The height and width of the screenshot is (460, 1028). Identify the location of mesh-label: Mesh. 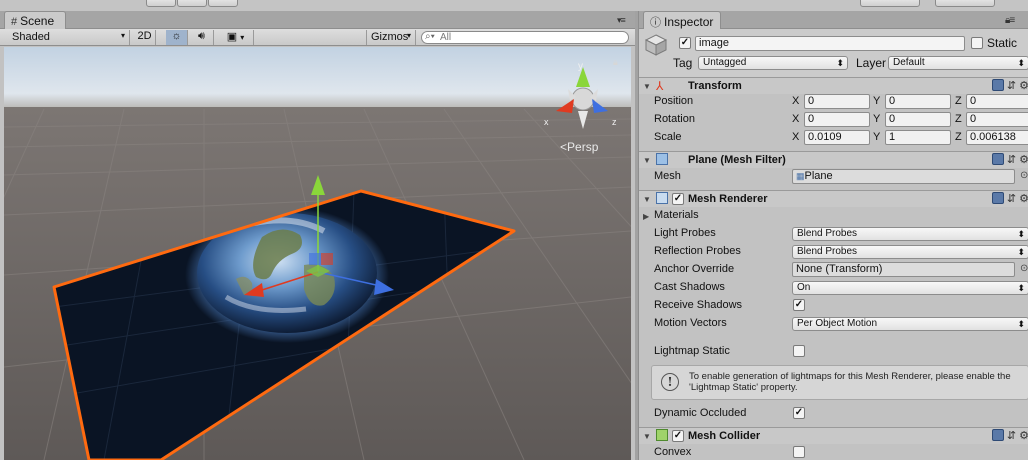
(667, 176).